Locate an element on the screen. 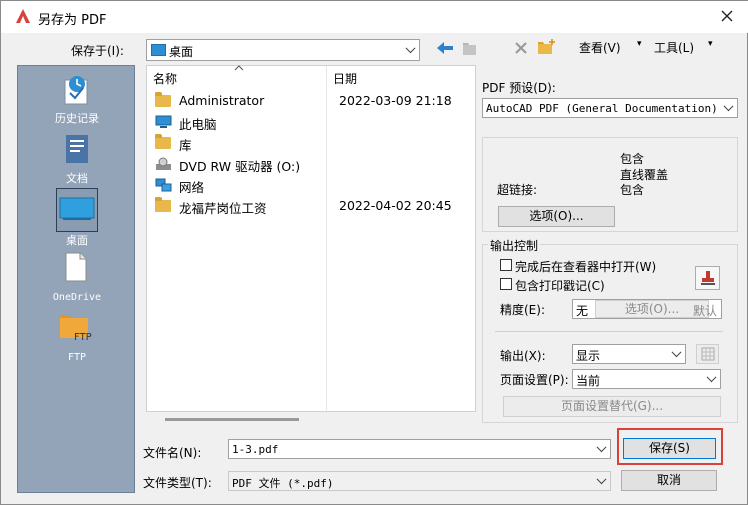 This screenshot has width=748, height=505. tools-menu-label: 工具(L) is located at coordinates (674, 48).